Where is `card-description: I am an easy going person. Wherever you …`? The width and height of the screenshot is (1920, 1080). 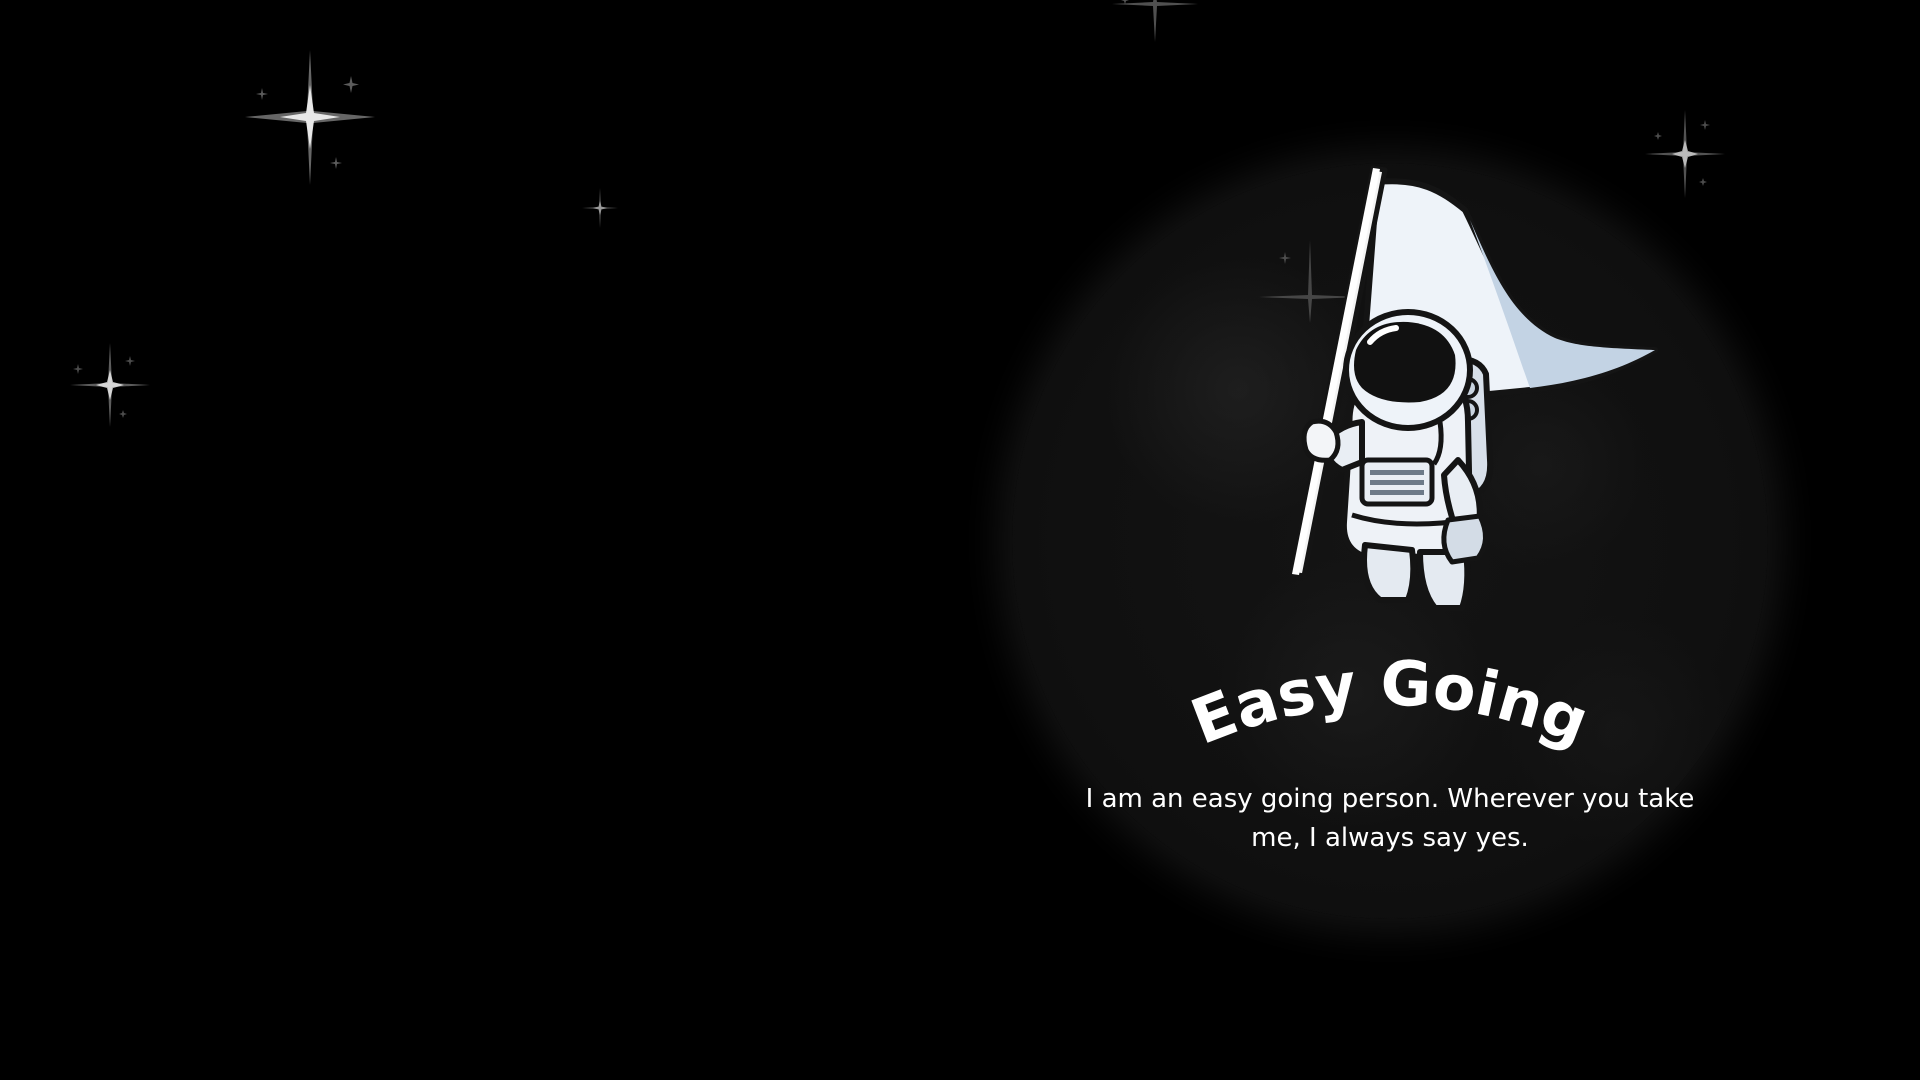
card-description: I am an easy going person. Wherever you … is located at coordinates (1390, 818).